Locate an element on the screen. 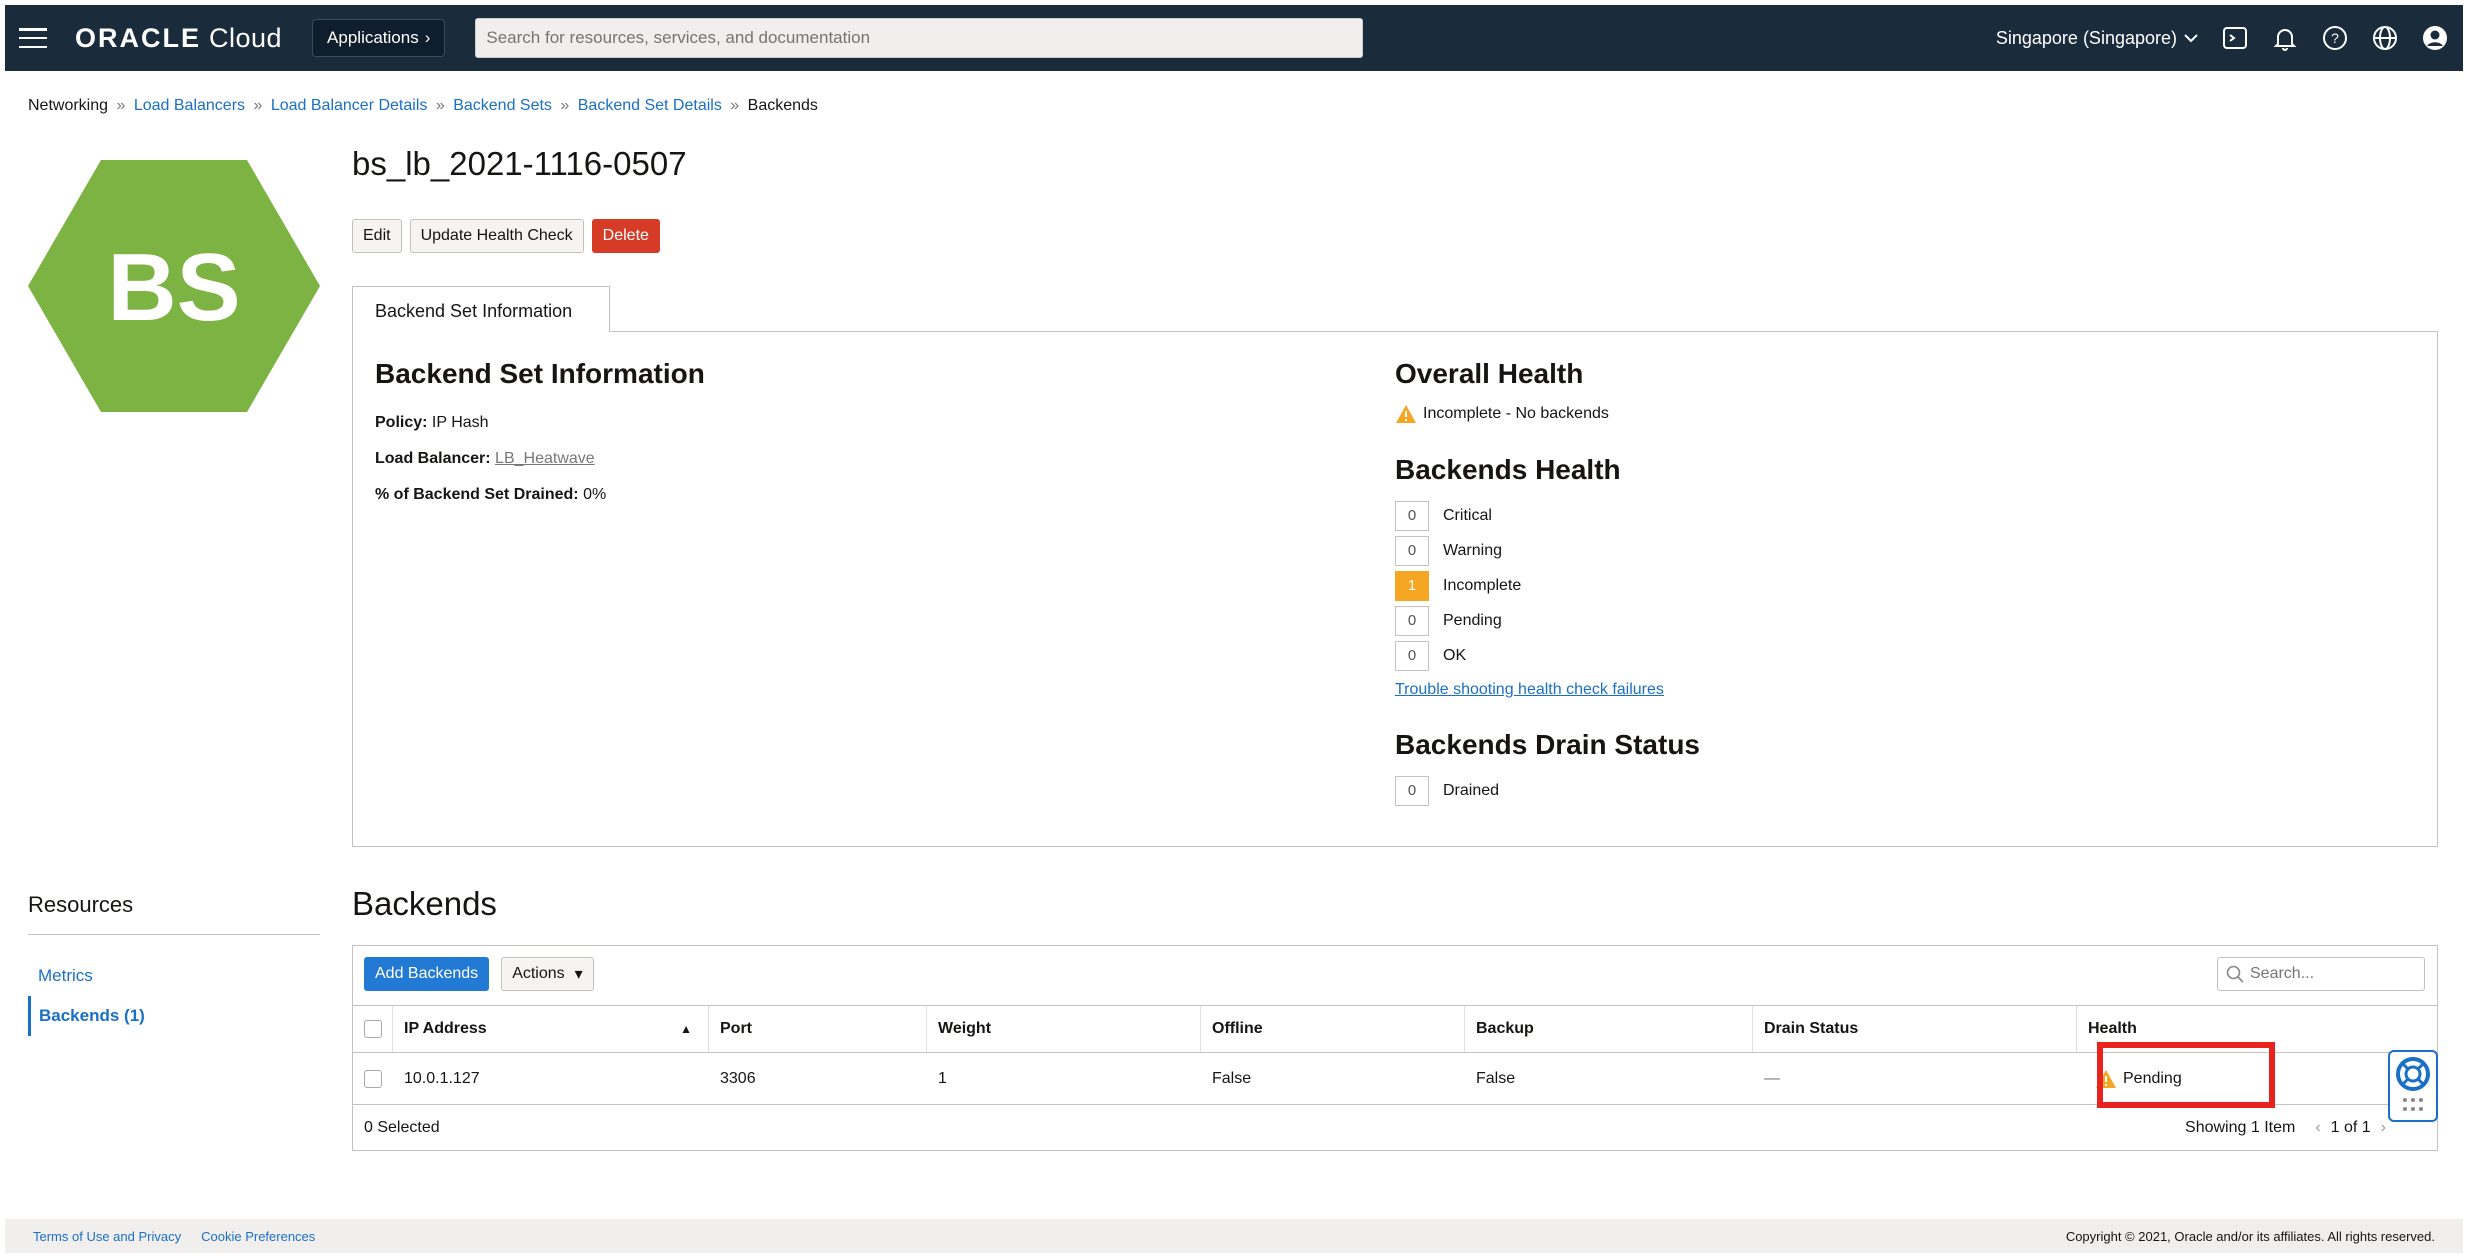 The width and height of the screenshot is (2468, 1258). cookie-preferences-link: Cookie Preferences is located at coordinates (258, 1236).